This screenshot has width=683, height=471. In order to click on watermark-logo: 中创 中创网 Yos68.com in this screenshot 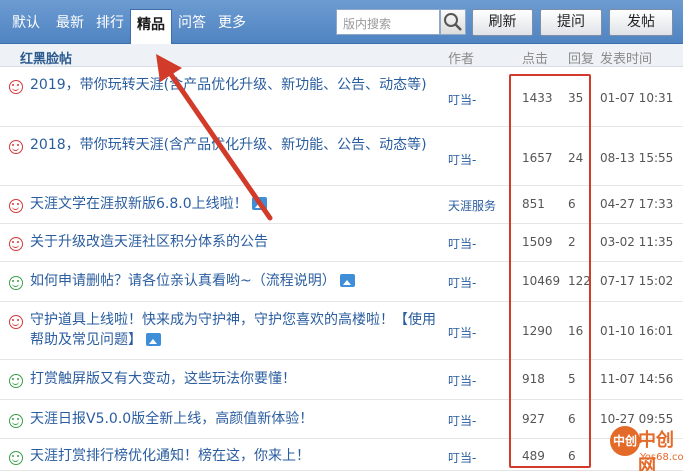, I will do `click(646, 447)`.